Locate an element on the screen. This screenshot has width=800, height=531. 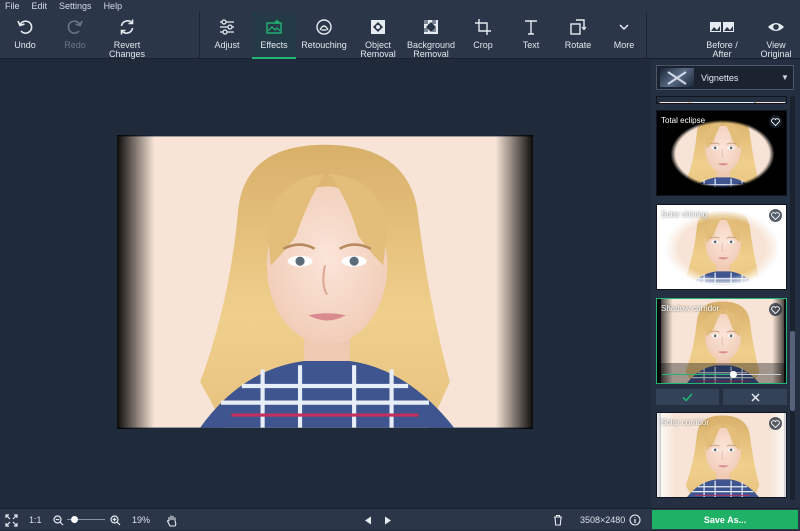
effects-label: Effects is located at coordinates (274, 45).